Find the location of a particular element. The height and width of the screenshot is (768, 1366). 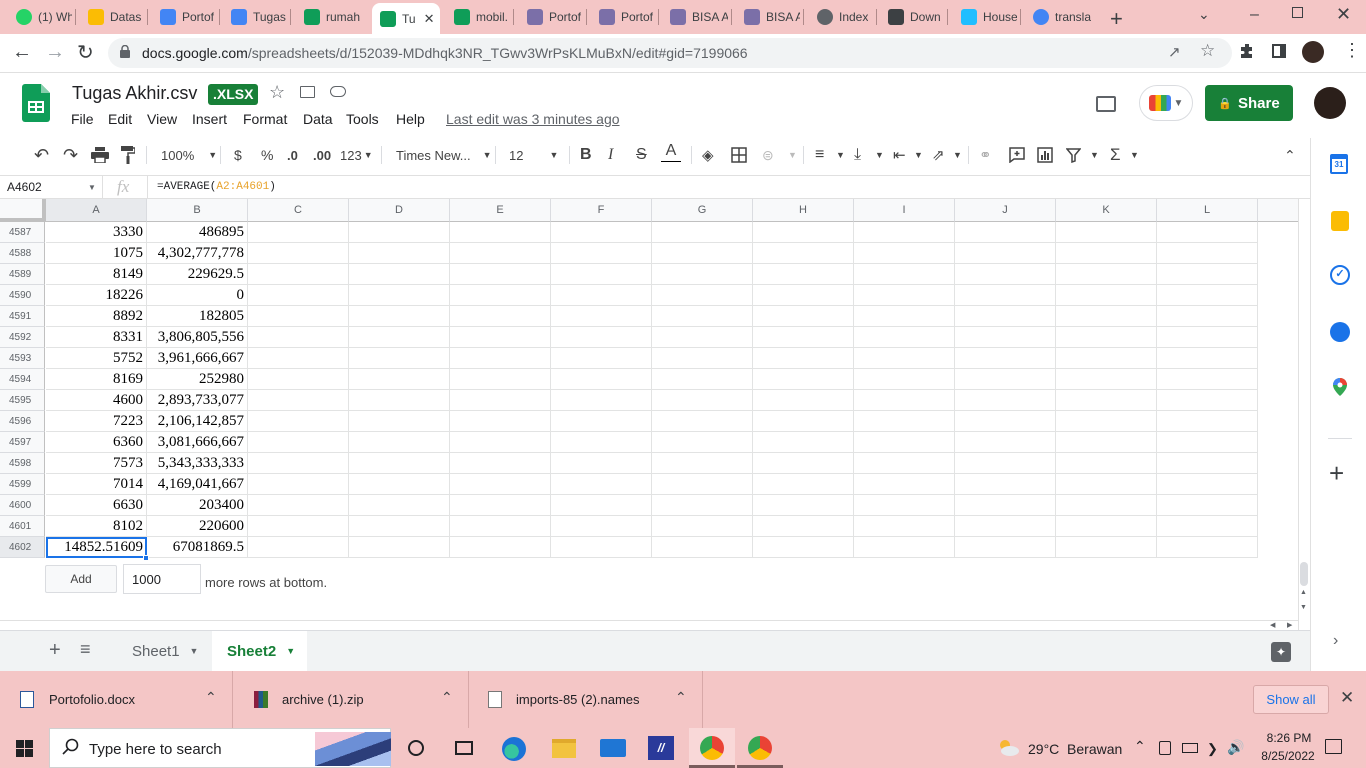

app-icon: // is located at coordinates (661, 748).